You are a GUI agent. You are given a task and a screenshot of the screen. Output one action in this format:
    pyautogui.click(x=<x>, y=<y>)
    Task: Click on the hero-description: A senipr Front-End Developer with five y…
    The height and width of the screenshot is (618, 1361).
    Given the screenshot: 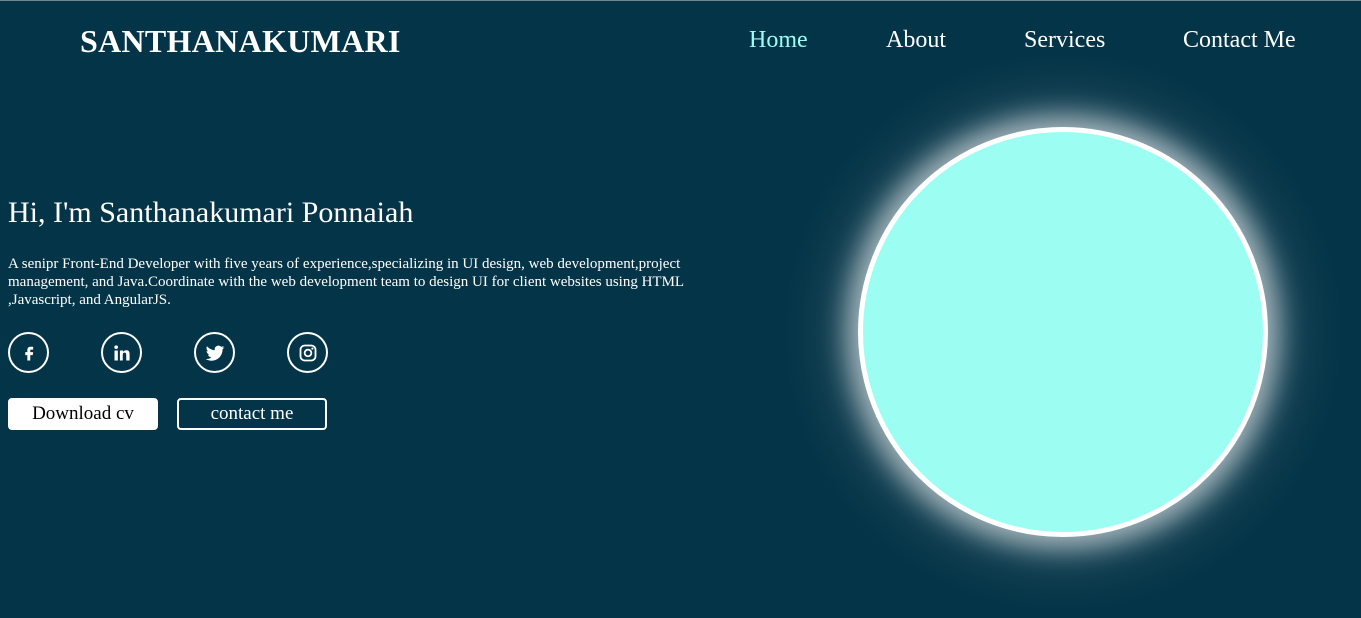 What is the action you would take?
    pyautogui.click(x=346, y=282)
    